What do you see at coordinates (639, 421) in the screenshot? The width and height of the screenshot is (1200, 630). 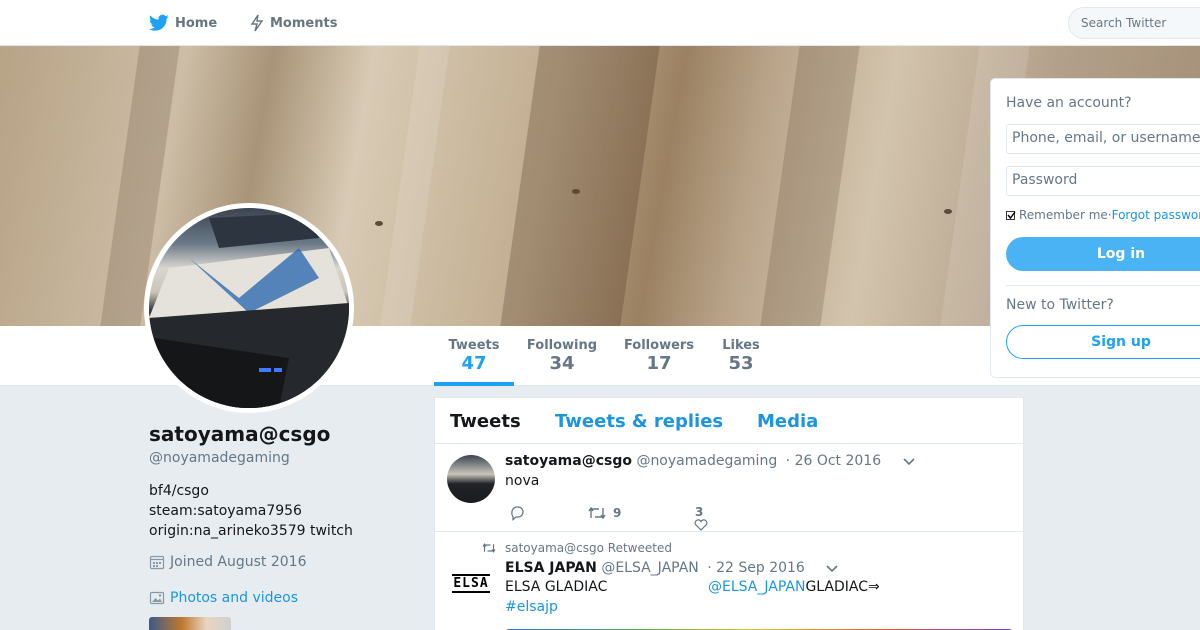 I see `tab-tweets-replies: Tweets & replies` at bounding box center [639, 421].